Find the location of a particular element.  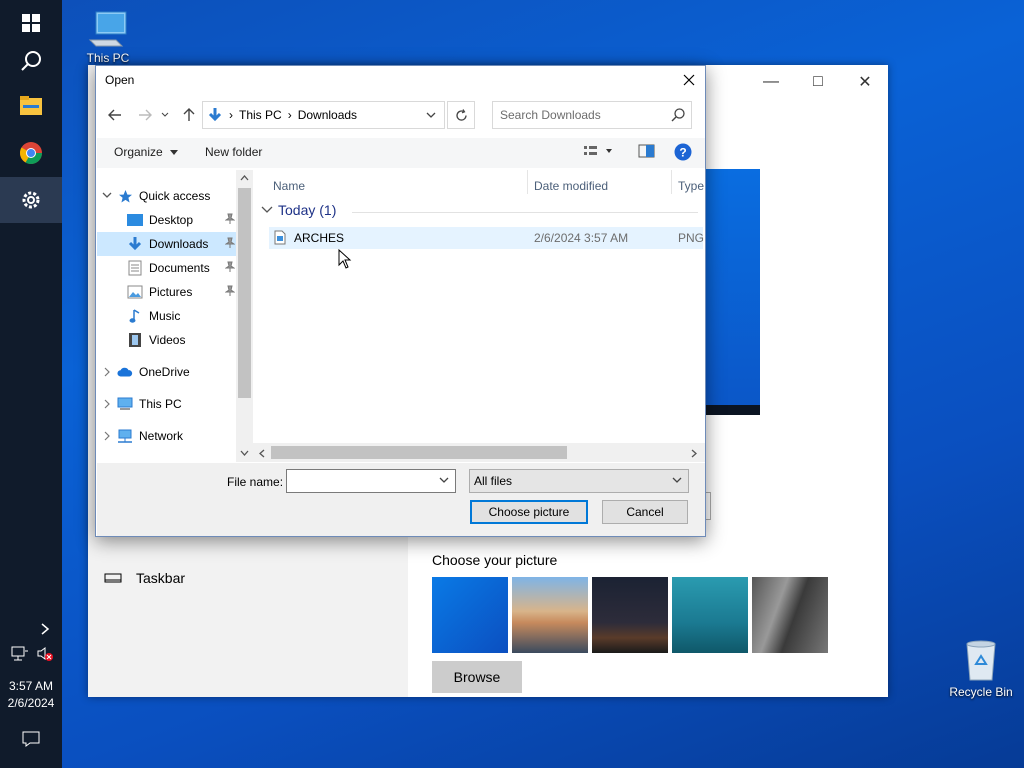

volume-tray-button is located at coordinates (45, 654).